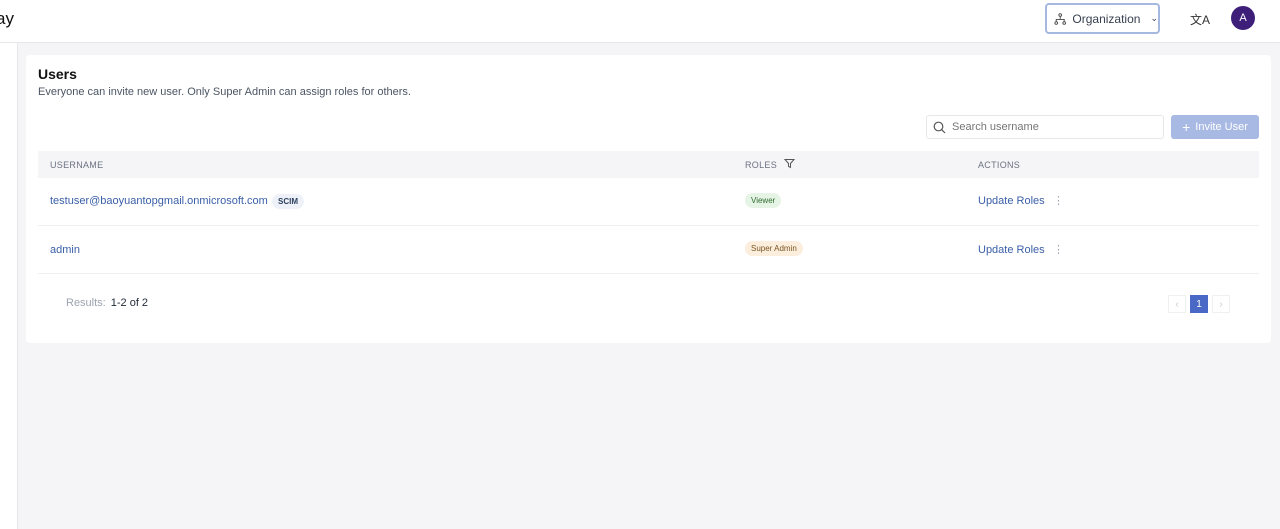 The height and width of the screenshot is (529, 1280). I want to click on results-value: 1-2 of 2, so click(129, 303).